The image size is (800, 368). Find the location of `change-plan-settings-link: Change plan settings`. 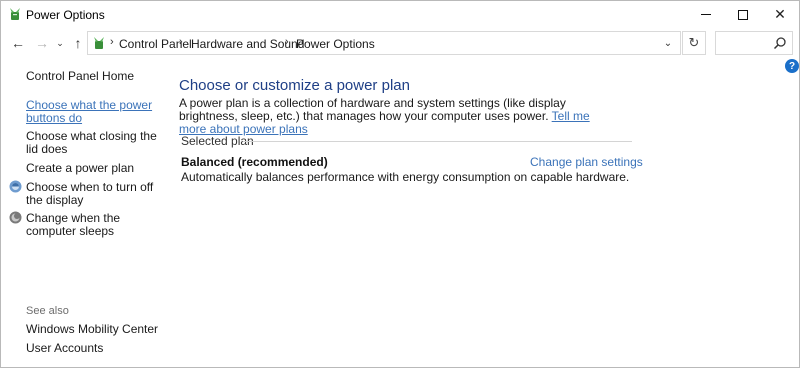

change-plan-settings-link: Change plan settings is located at coordinates (586, 162).